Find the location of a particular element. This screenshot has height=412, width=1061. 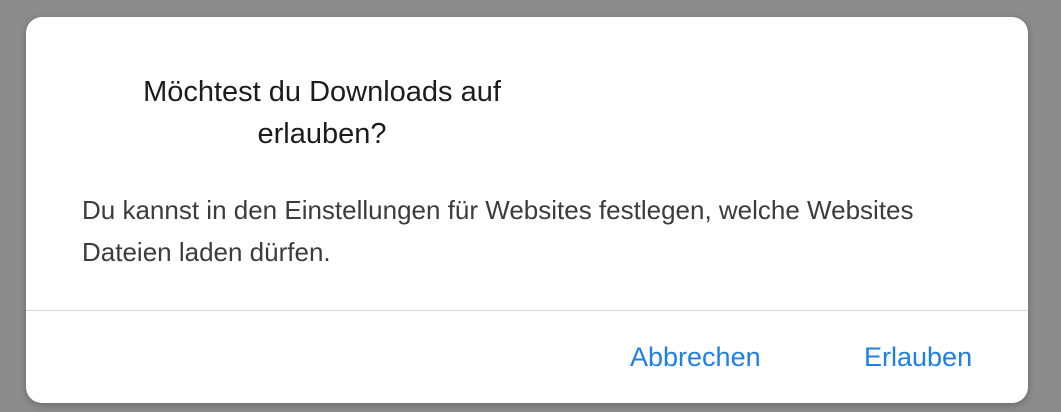

allow-button: Erlauben is located at coordinates (918, 357).